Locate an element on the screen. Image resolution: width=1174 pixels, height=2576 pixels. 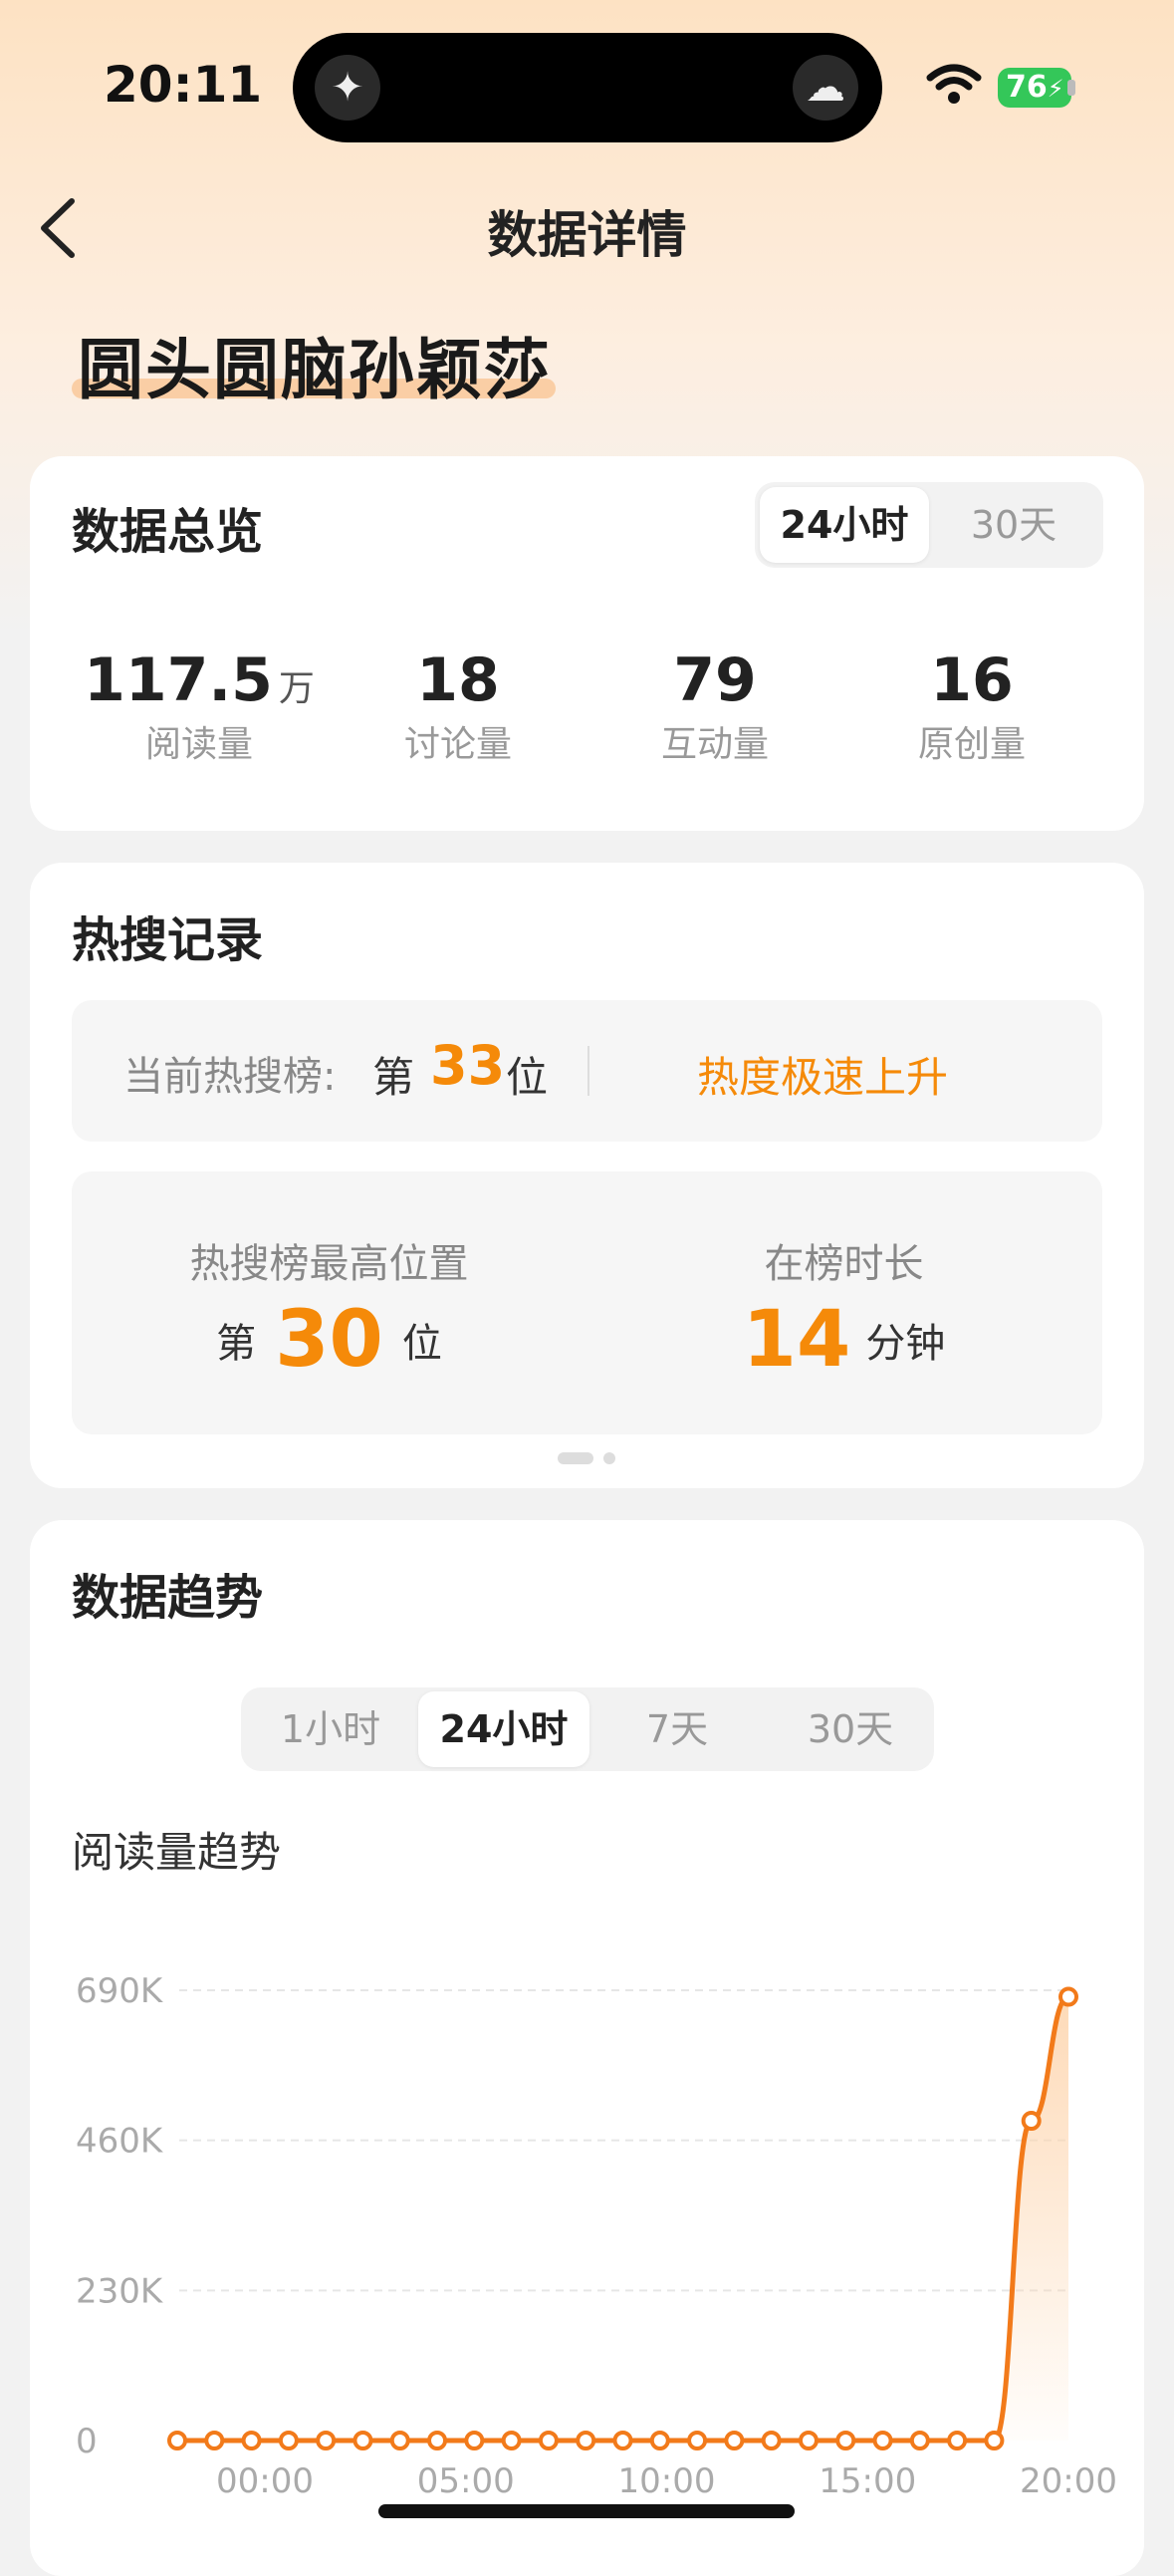
stat-value: 117.5 is located at coordinates (178, 680).